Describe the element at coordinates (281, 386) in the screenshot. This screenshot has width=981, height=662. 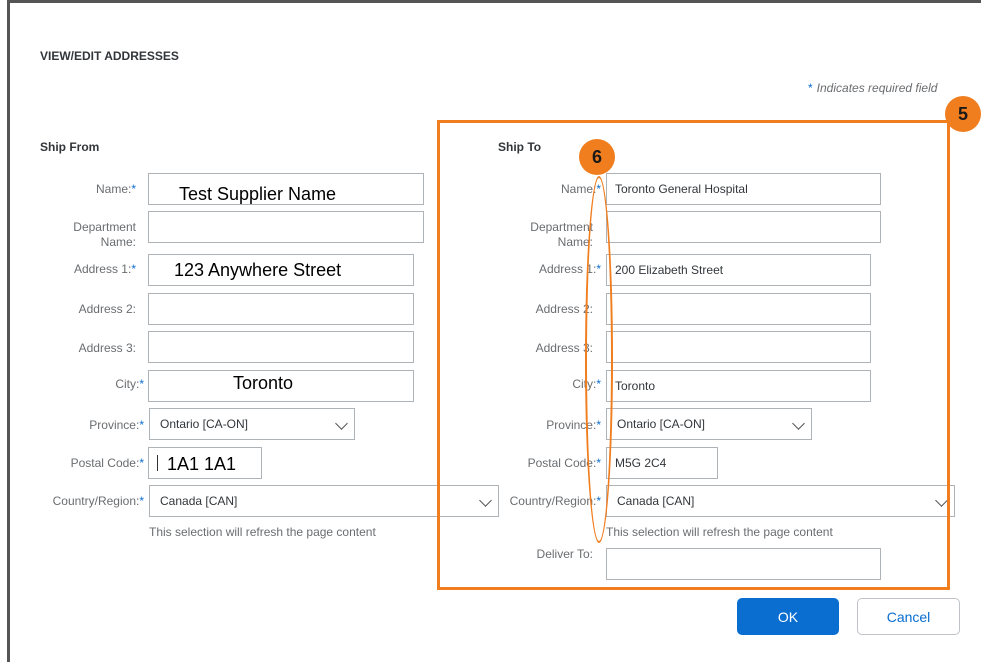
I see `ship-from-city-input: Toronto` at that location.